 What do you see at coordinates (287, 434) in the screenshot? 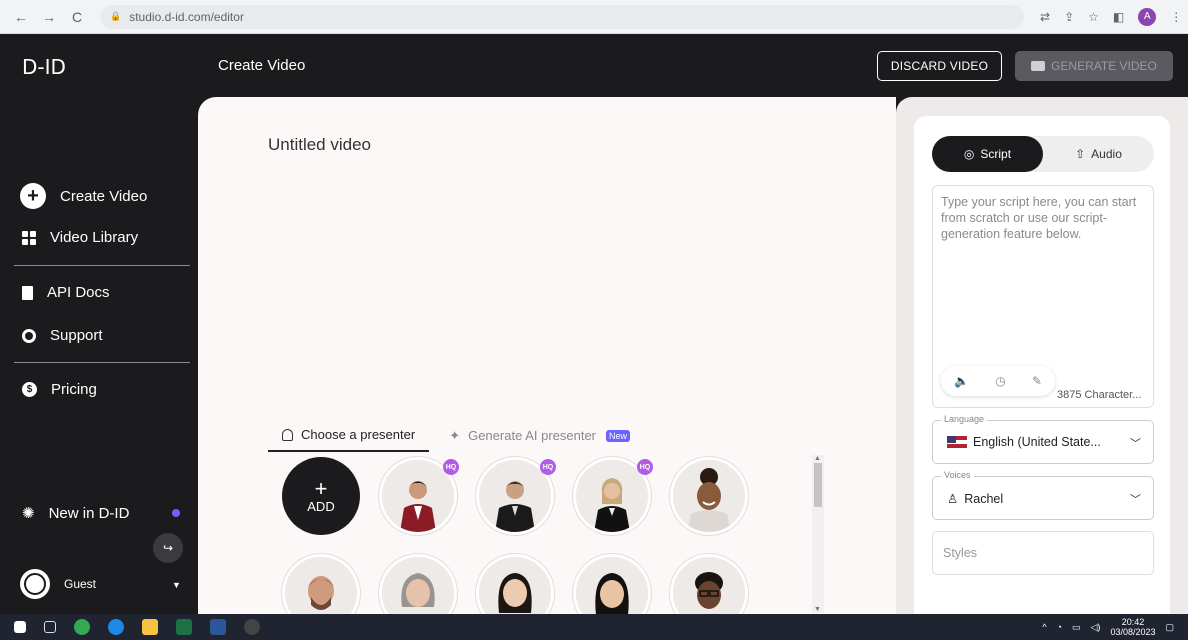
I see `person-icon` at bounding box center [287, 434].